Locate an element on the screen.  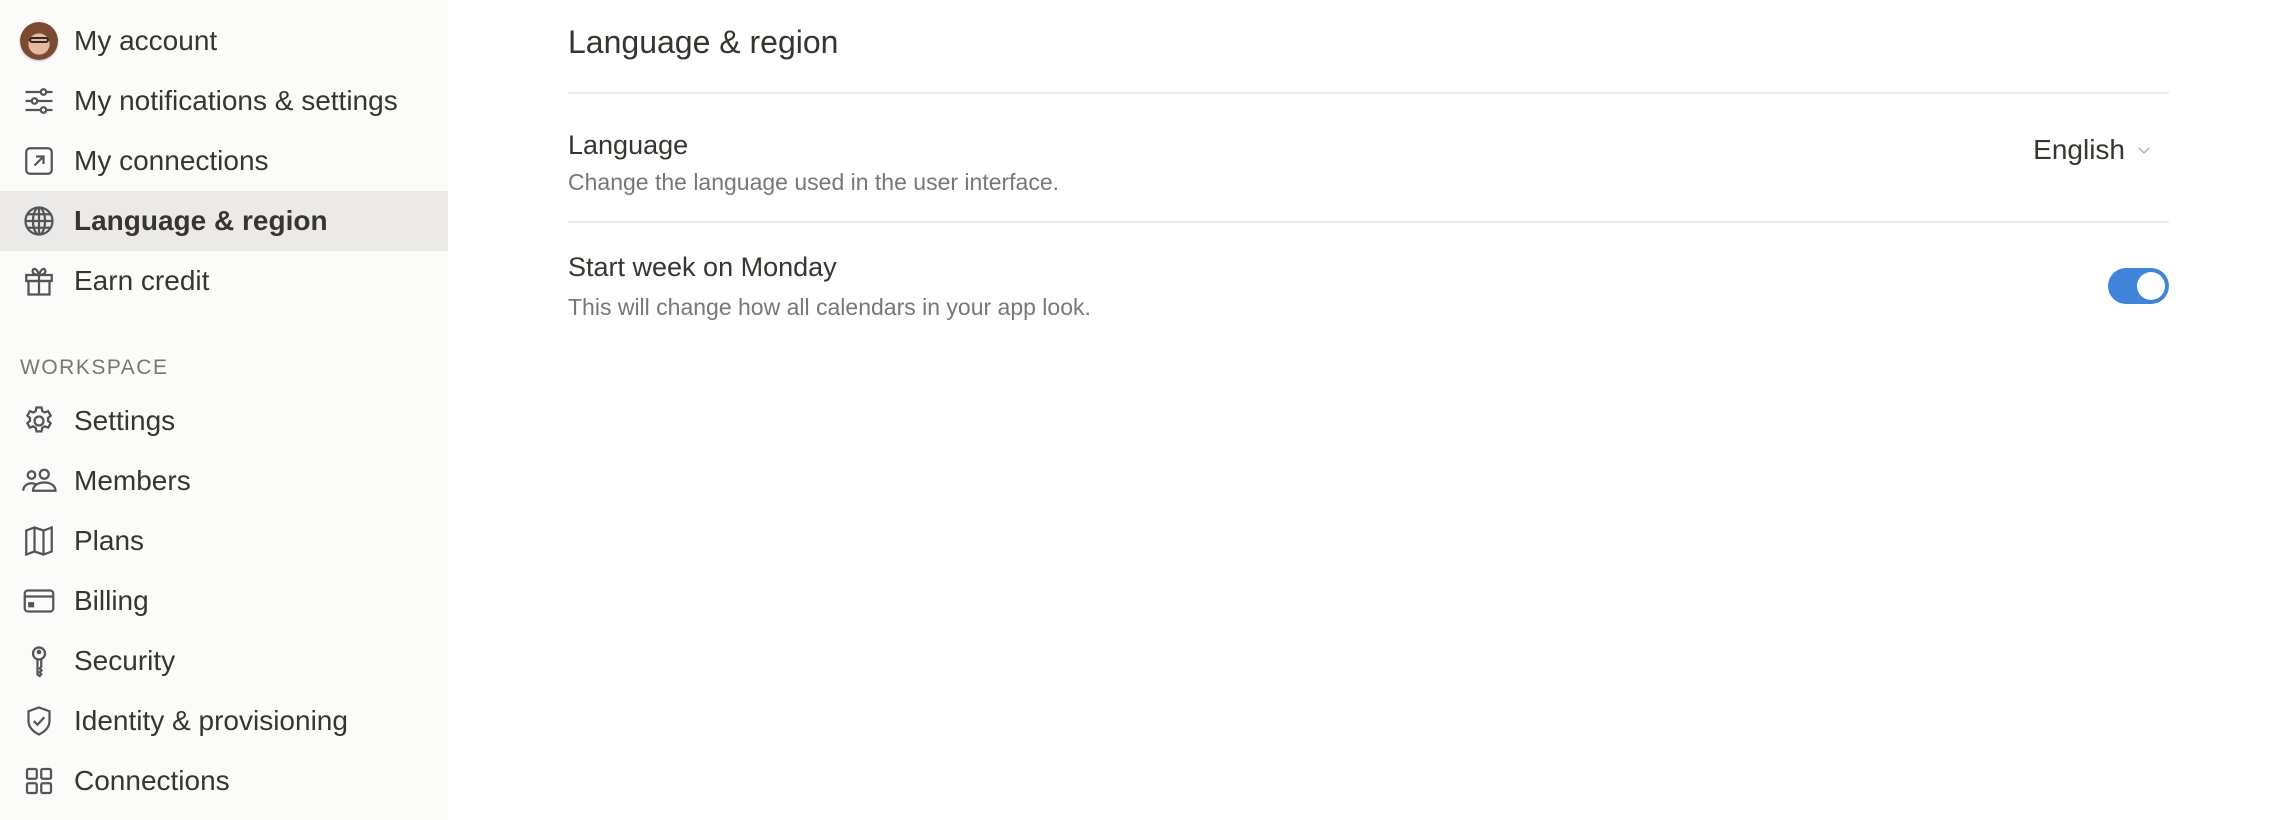
sidebar-item-label: Identity & provisioning is located at coordinates (211, 720).